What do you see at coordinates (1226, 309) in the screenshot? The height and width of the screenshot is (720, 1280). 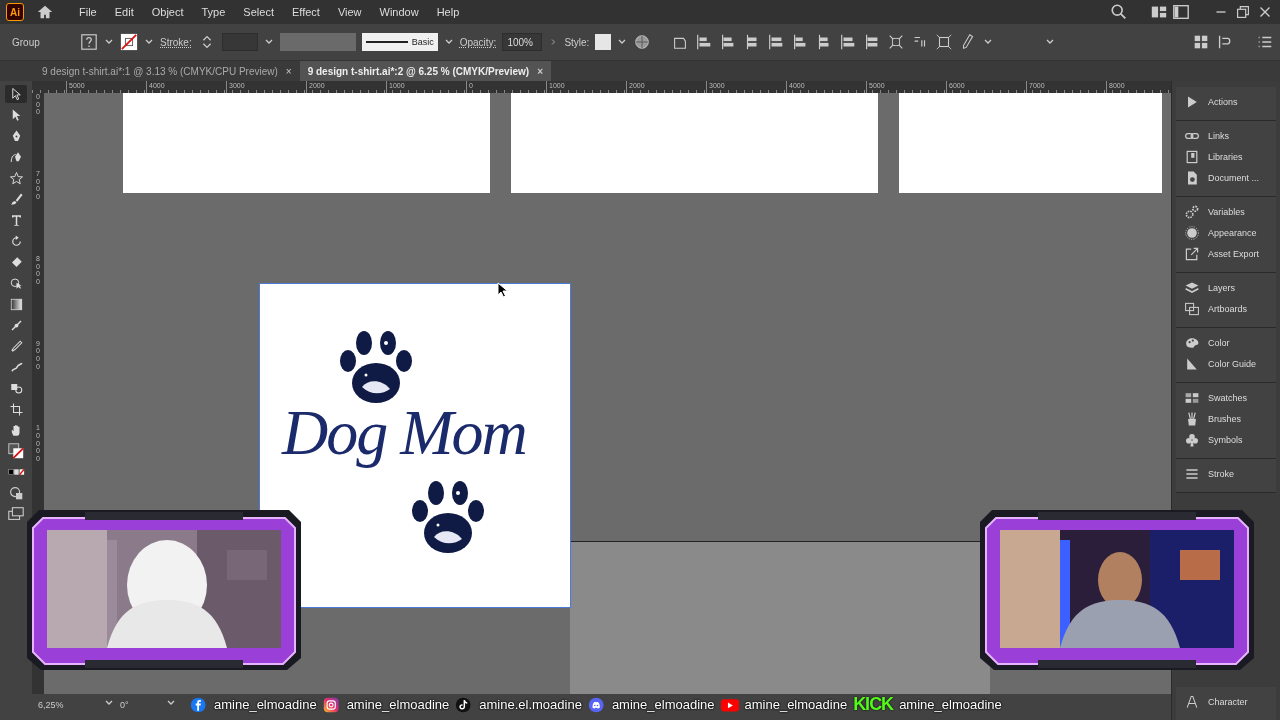 I see `panel-item: Artboards` at bounding box center [1226, 309].